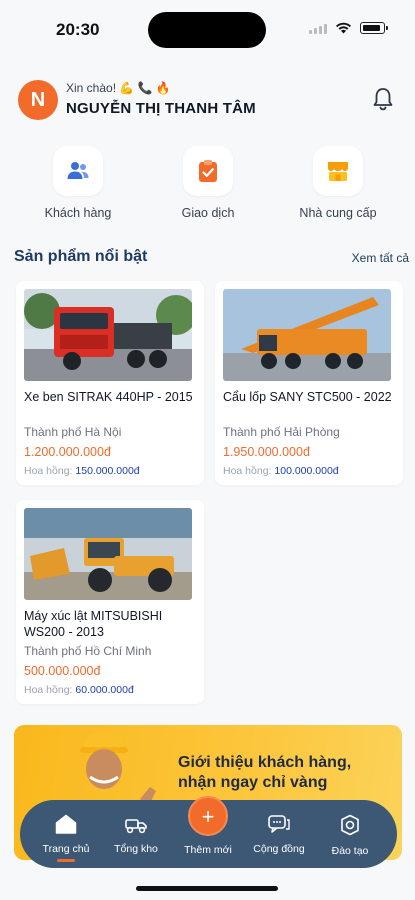 Image resolution: width=415 pixels, height=900 pixels. I want to click on quick-action-label: Giao dịch, so click(208, 213).